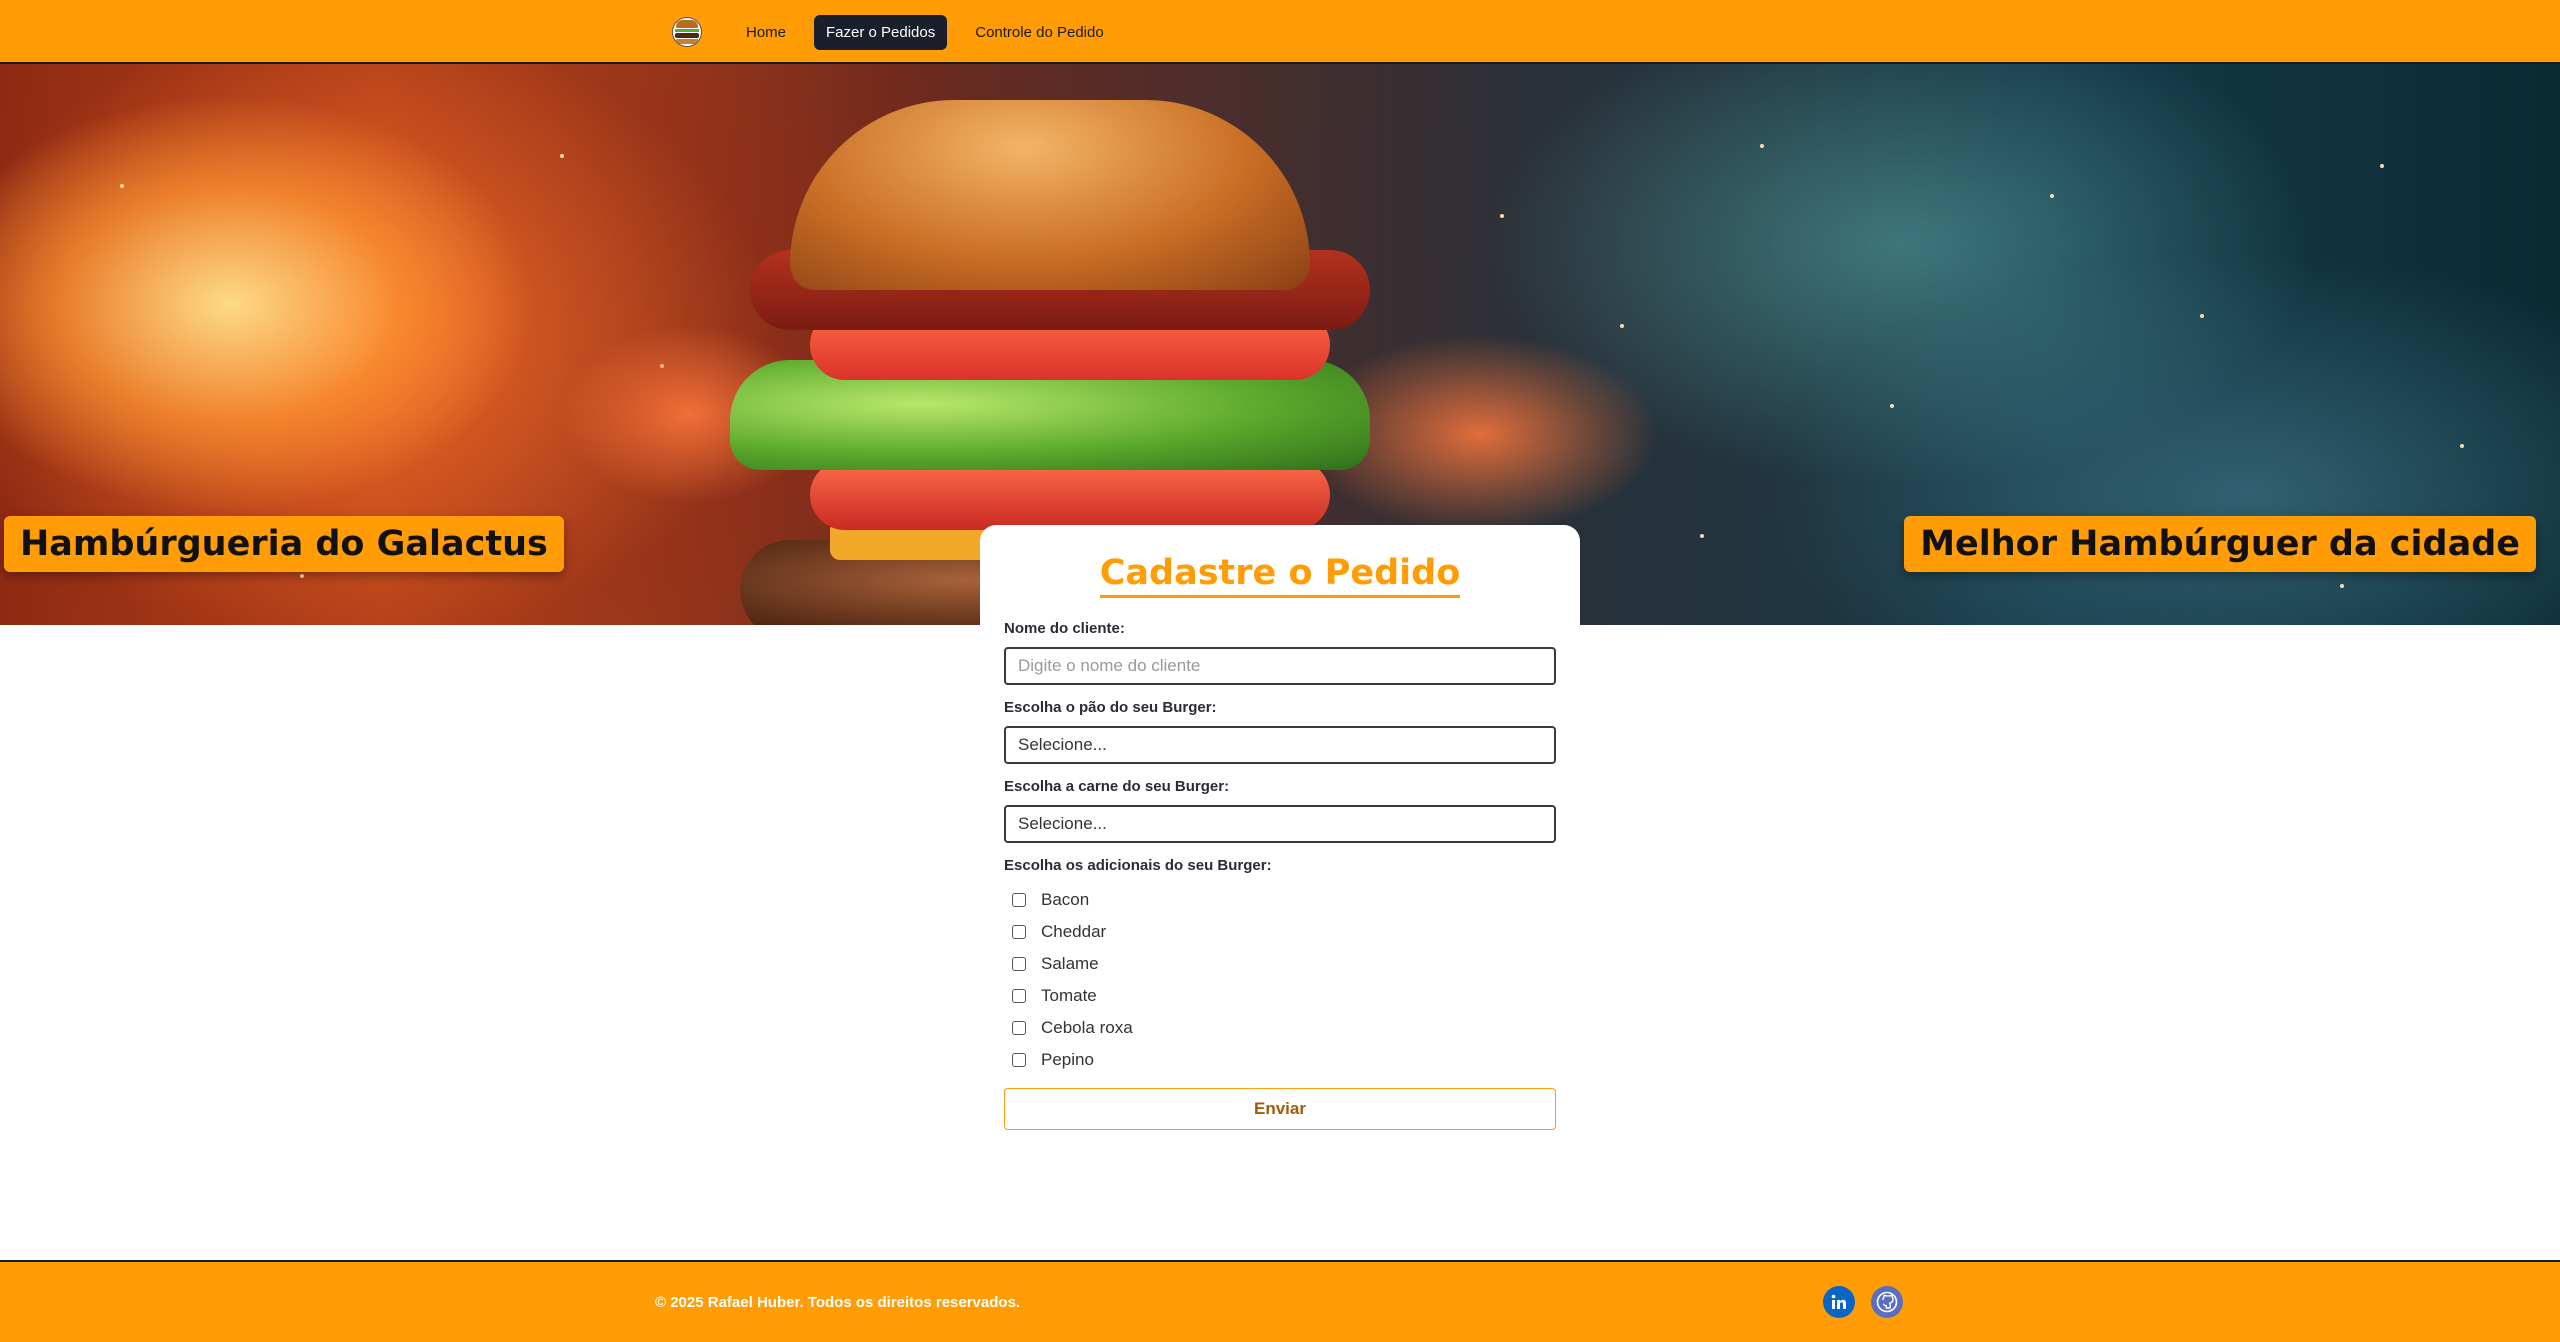  I want to click on linkedin-icon, so click(1839, 1302).